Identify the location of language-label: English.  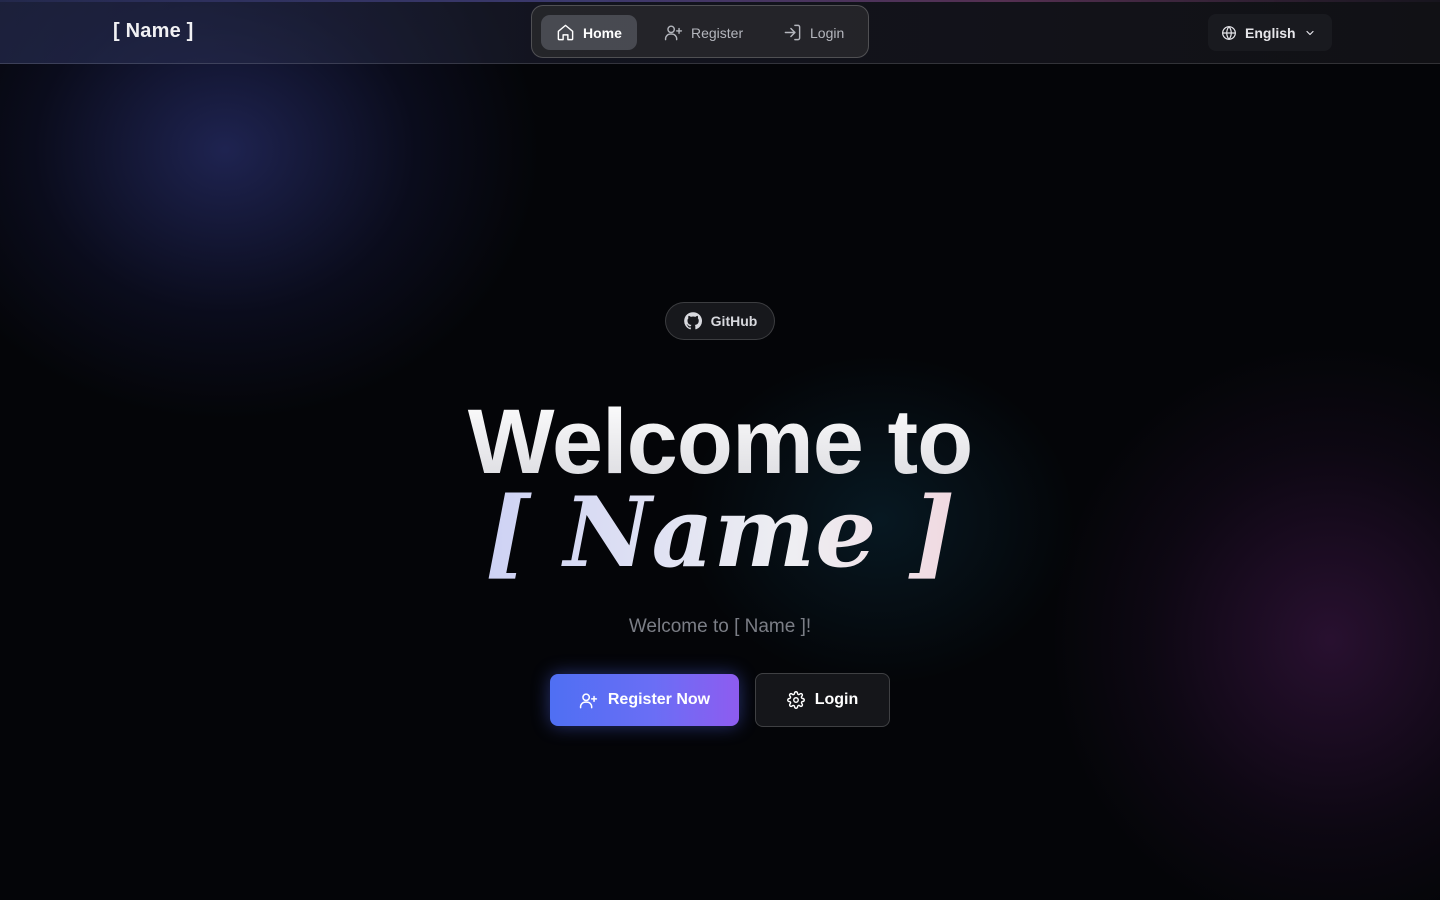
(1270, 32).